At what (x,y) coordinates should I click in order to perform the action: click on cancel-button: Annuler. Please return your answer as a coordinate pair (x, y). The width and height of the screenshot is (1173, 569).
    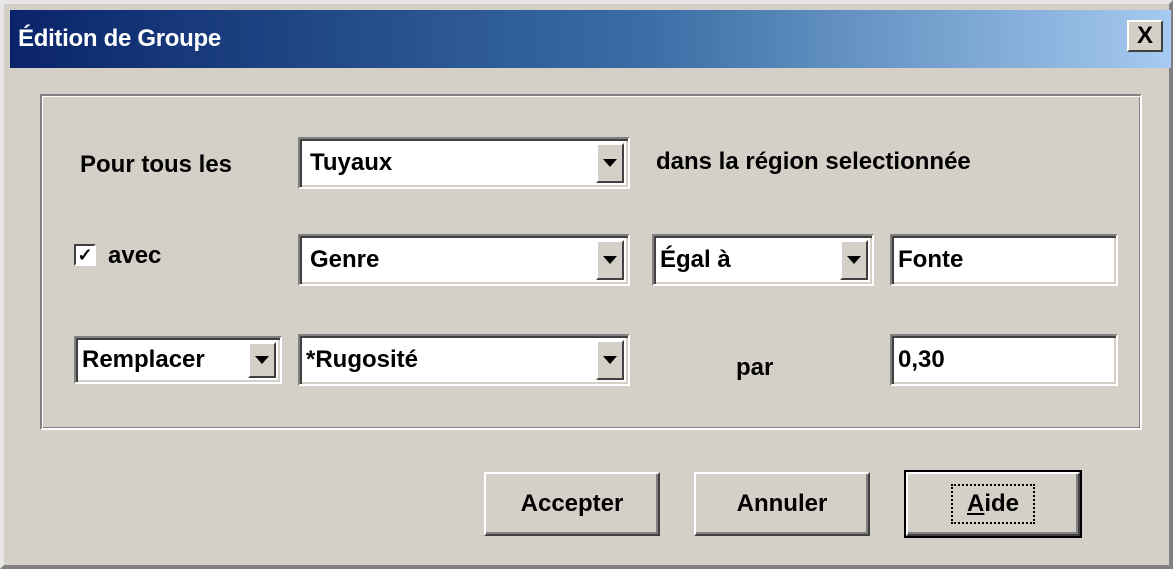
    Looking at the image, I should click on (782, 504).